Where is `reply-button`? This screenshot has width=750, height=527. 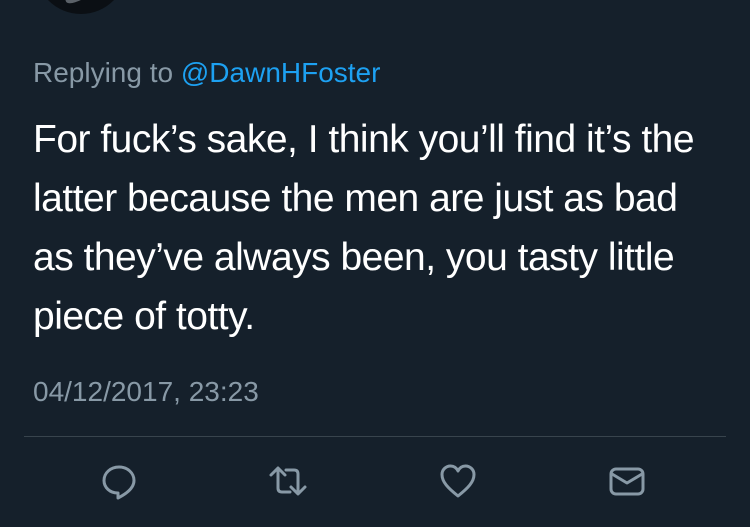
reply-button is located at coordinates (119, 481).